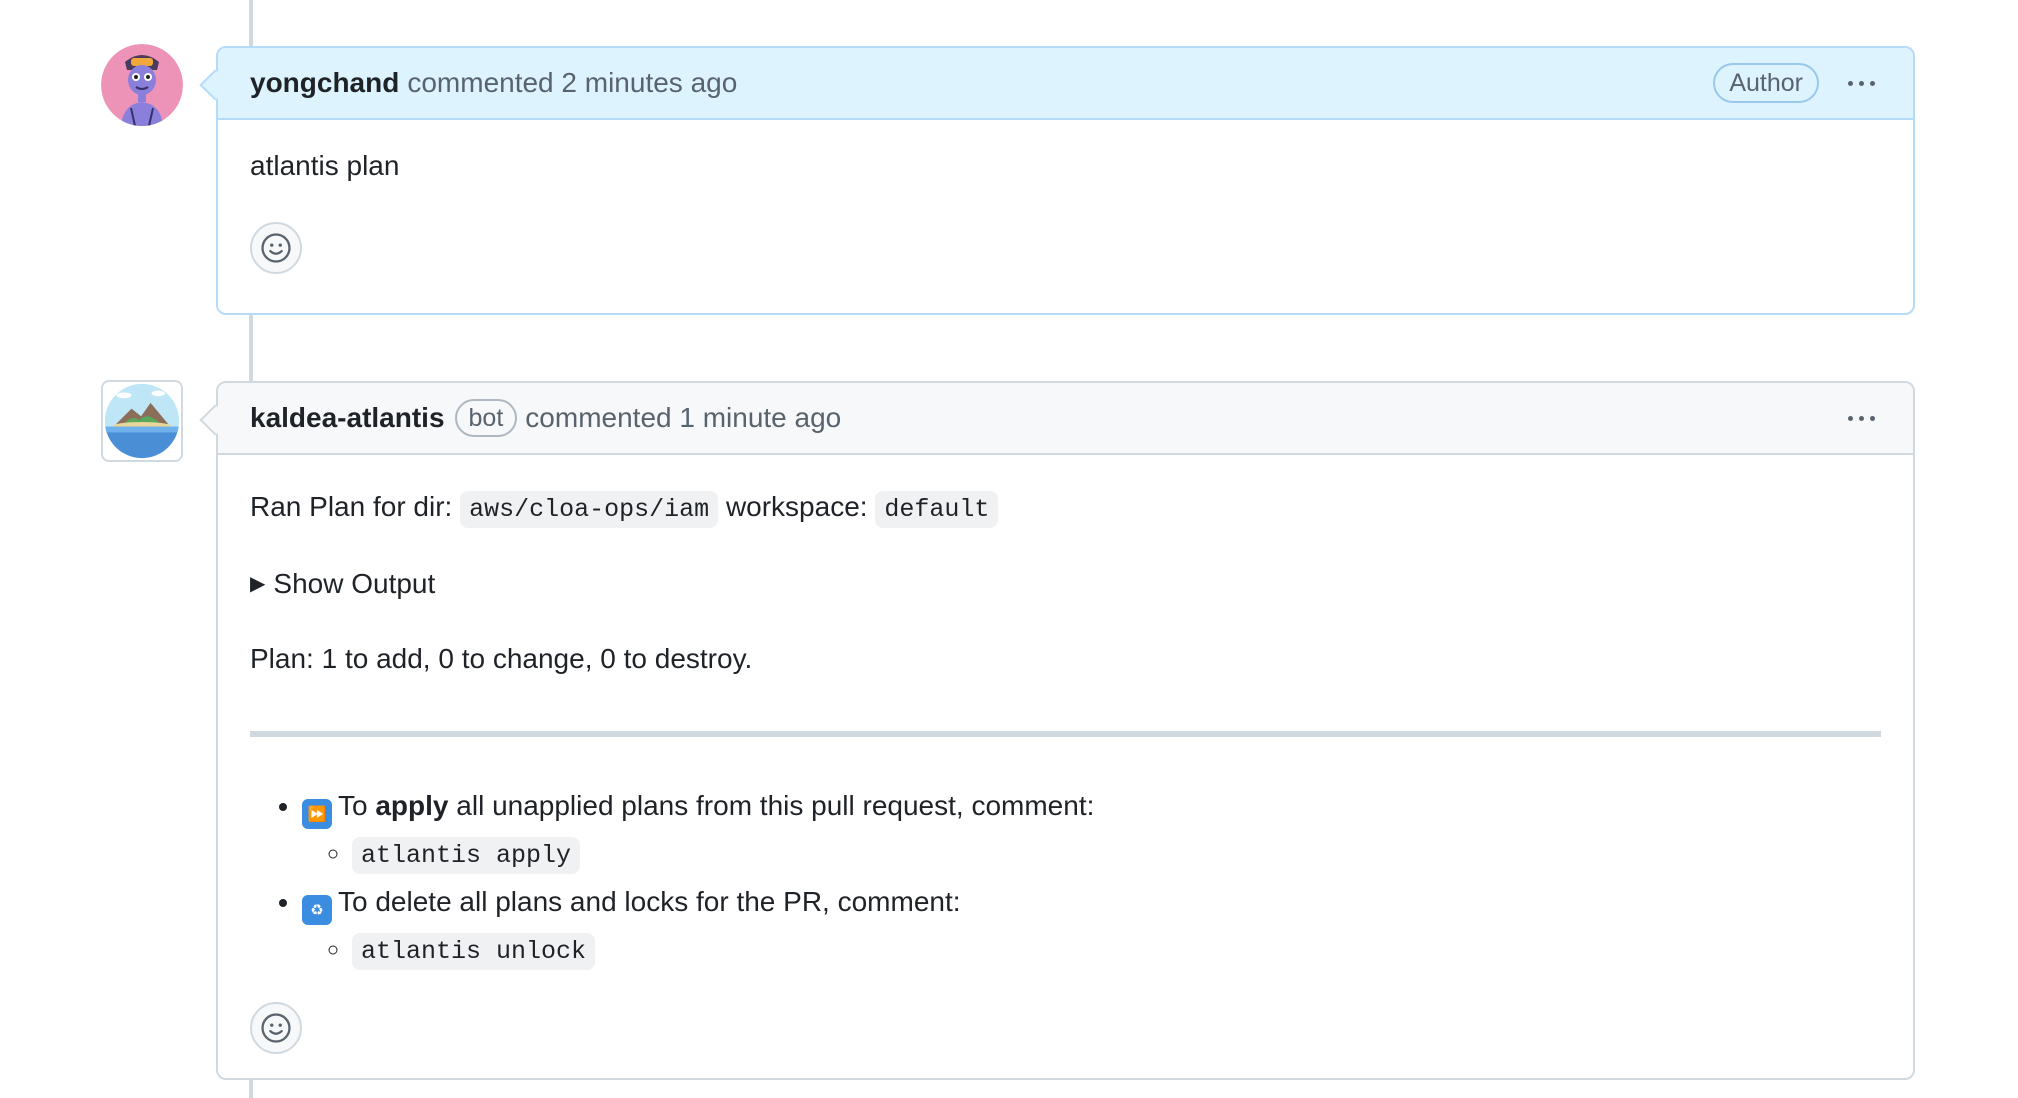  Describe the element at coordinates (1766, 83) in the screenshot. I see `author-badge: Author` at that location.